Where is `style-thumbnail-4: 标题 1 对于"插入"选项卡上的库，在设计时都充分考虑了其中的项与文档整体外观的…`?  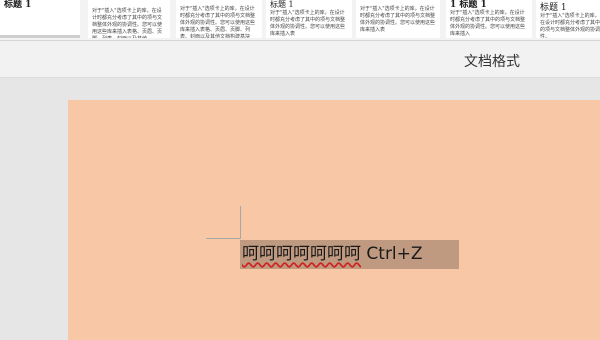 style-thumbnail-4: 标题 1 对于"插入"选项卡上的库，在设计时都充分考虑了其中的项与文档整体外观的… is located at coordinates (309, 19).